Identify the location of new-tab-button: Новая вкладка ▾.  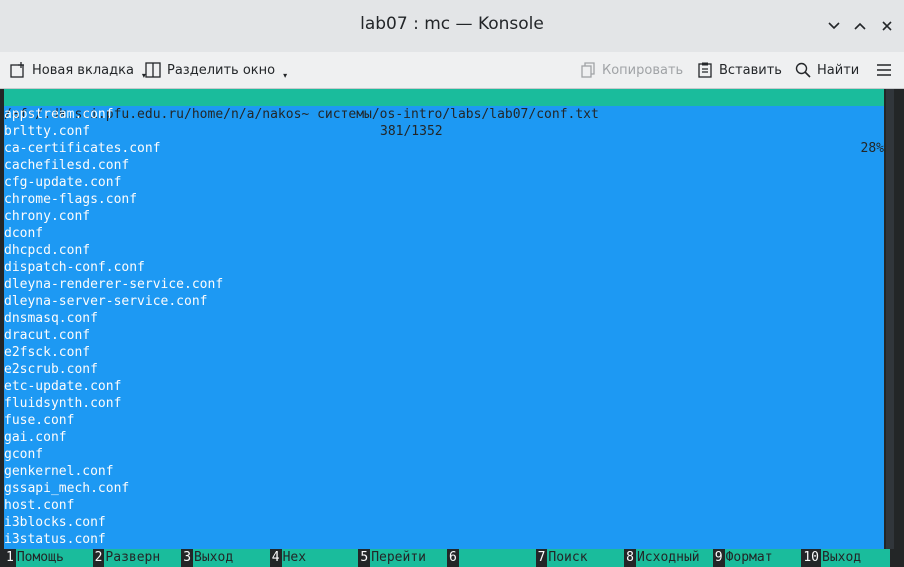
(78, 70).